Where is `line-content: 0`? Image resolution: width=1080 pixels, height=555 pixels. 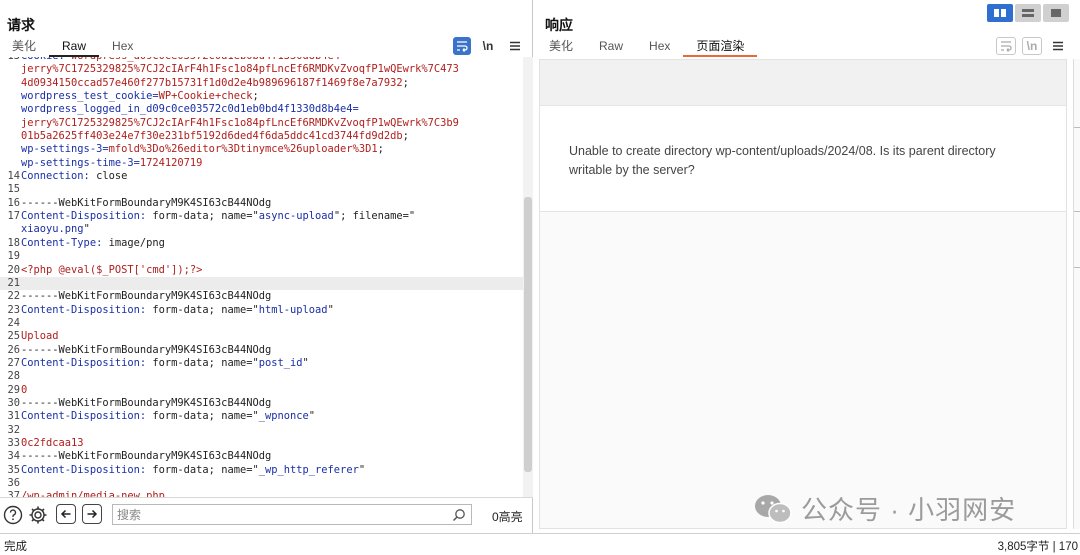
line-content: 0 is located at coordinates (270, 390).